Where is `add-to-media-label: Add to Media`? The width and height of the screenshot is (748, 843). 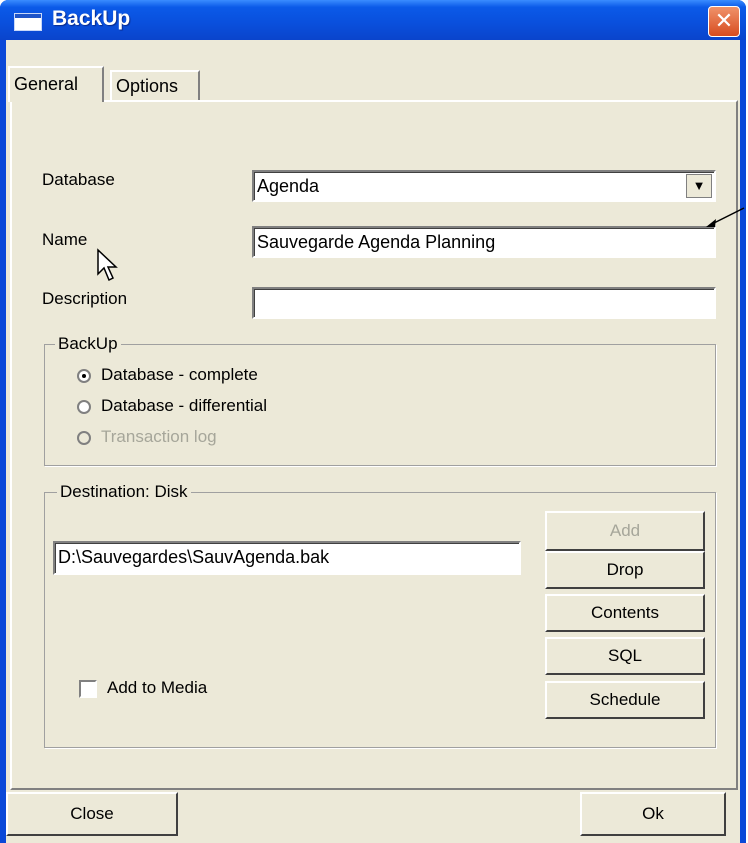 add-to-media-label: Add to Media is located at coordinates (157, 687).